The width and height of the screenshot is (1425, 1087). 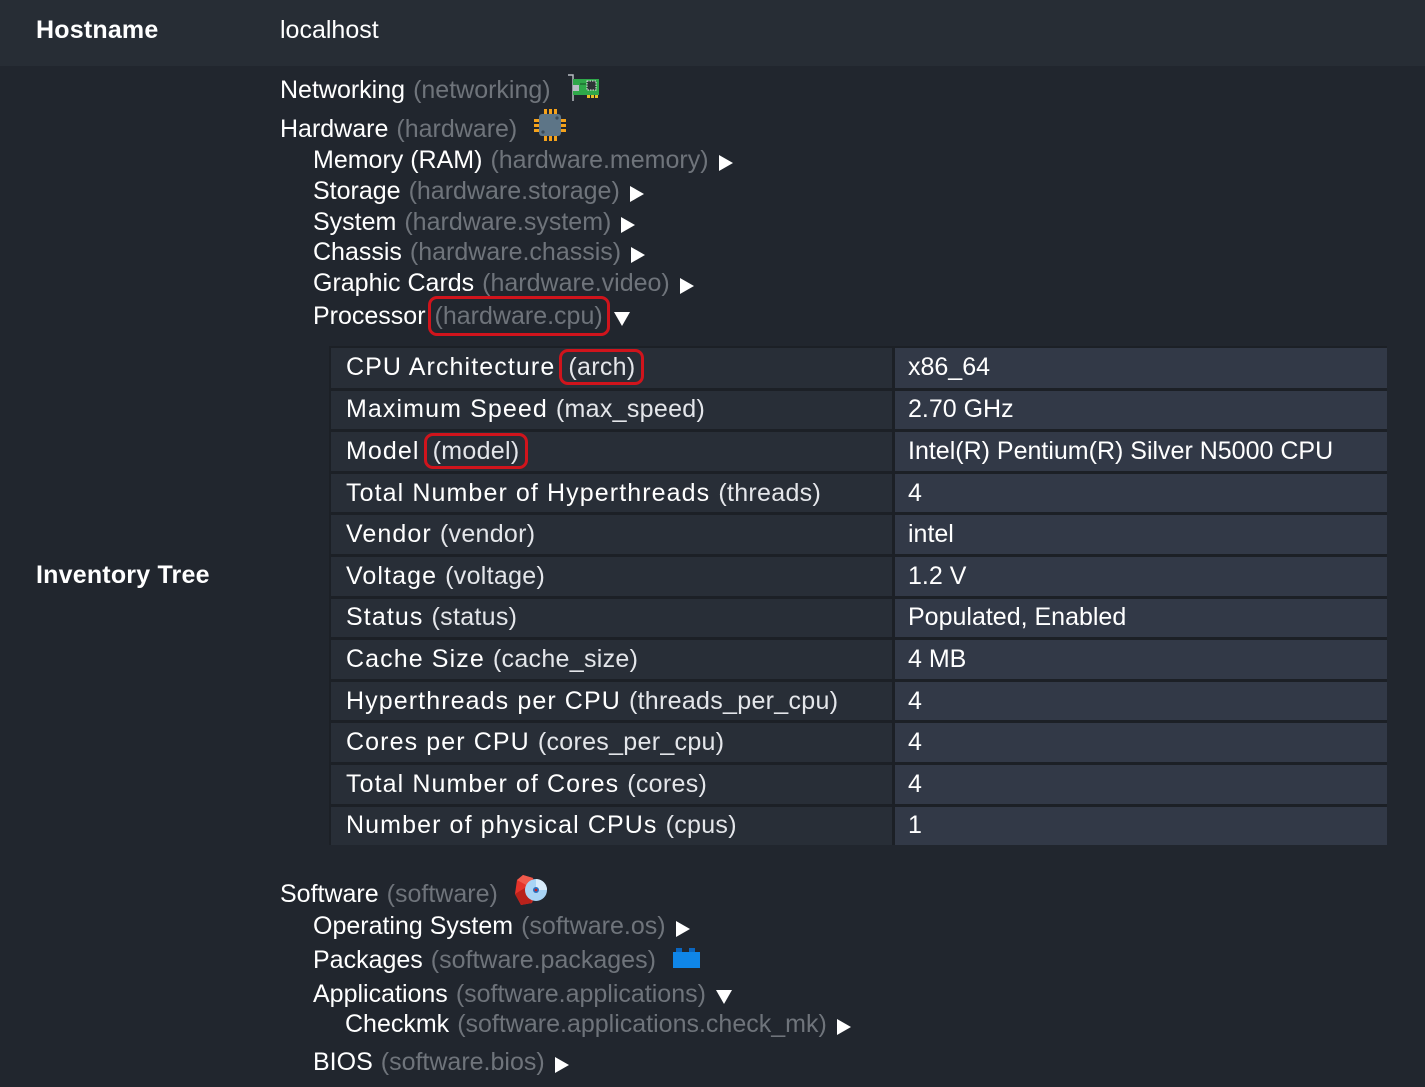 I want to click on cpu-table-row: Total Number of Cores (cores) 4, so click(x=858, y=782).